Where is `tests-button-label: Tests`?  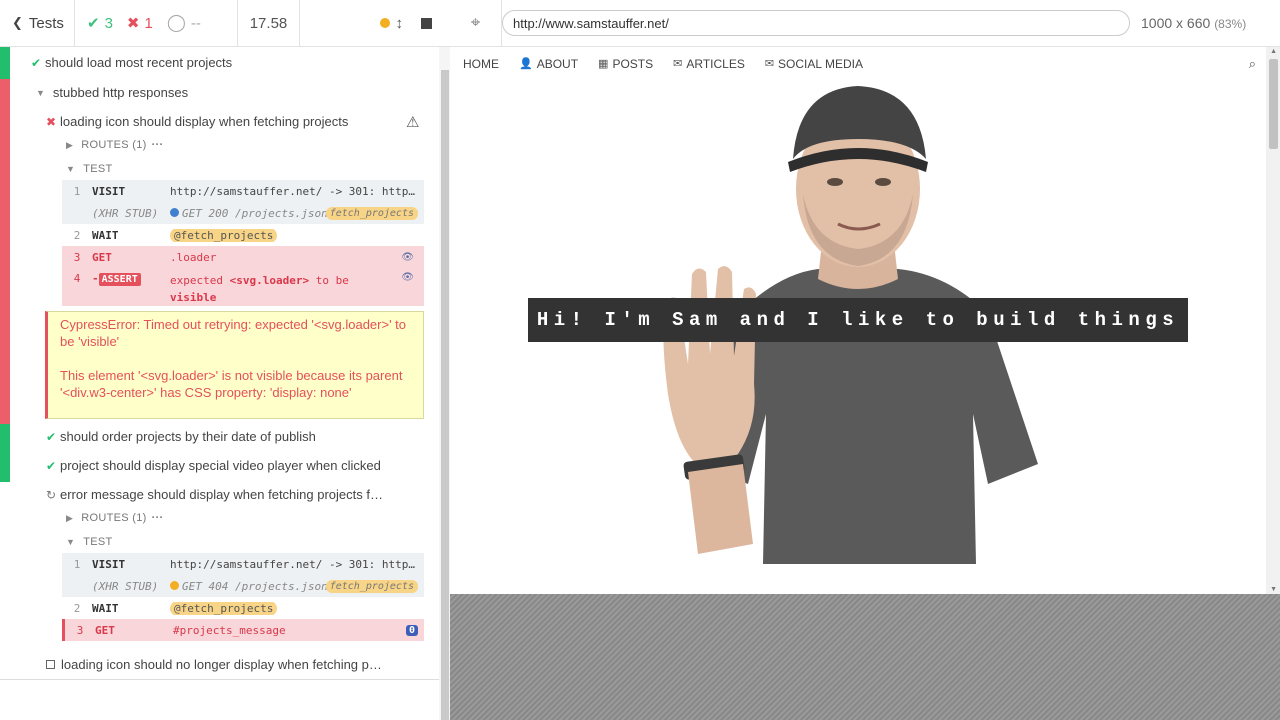 tests-button-label: Tests is located at coordinates (46, 23).